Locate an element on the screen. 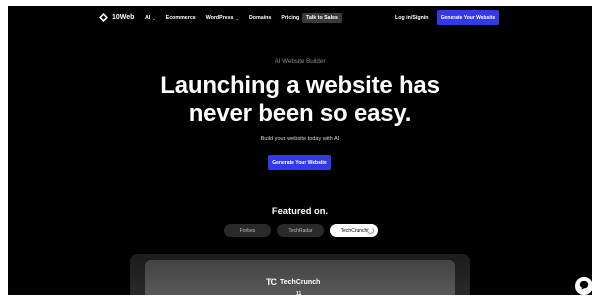 This screenshot has height=301, width=600. featured-card-number: 11 is located at coordinates (299, 293).